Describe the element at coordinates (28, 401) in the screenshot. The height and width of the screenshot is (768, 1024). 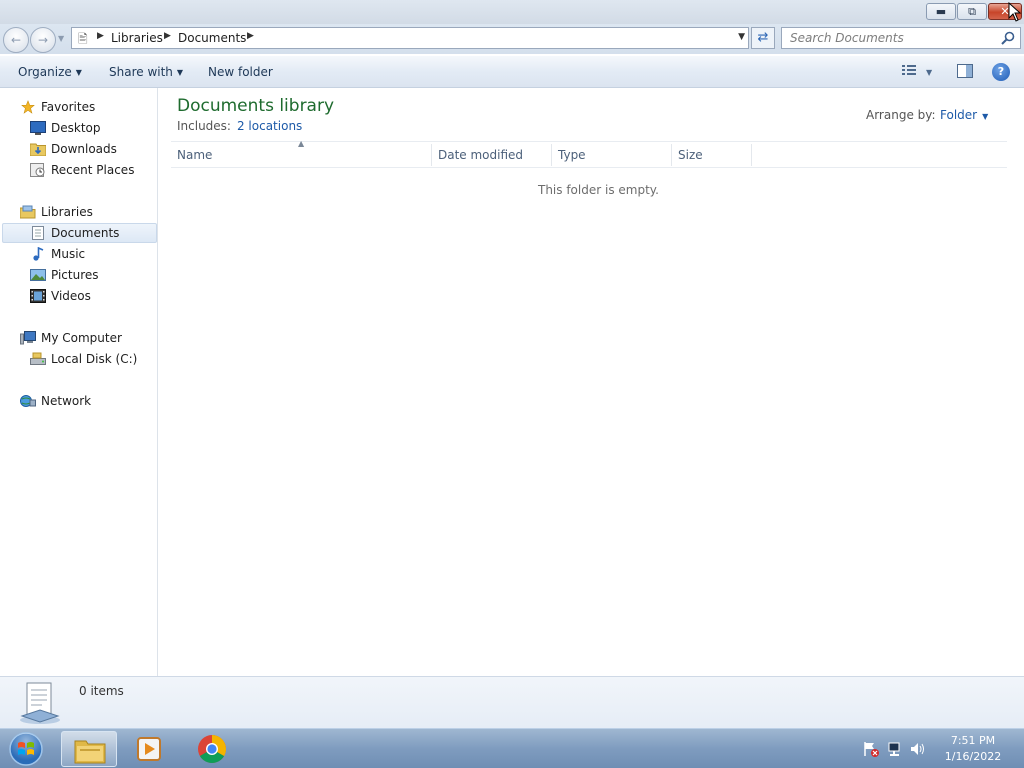
I see `network-icon` at that location.